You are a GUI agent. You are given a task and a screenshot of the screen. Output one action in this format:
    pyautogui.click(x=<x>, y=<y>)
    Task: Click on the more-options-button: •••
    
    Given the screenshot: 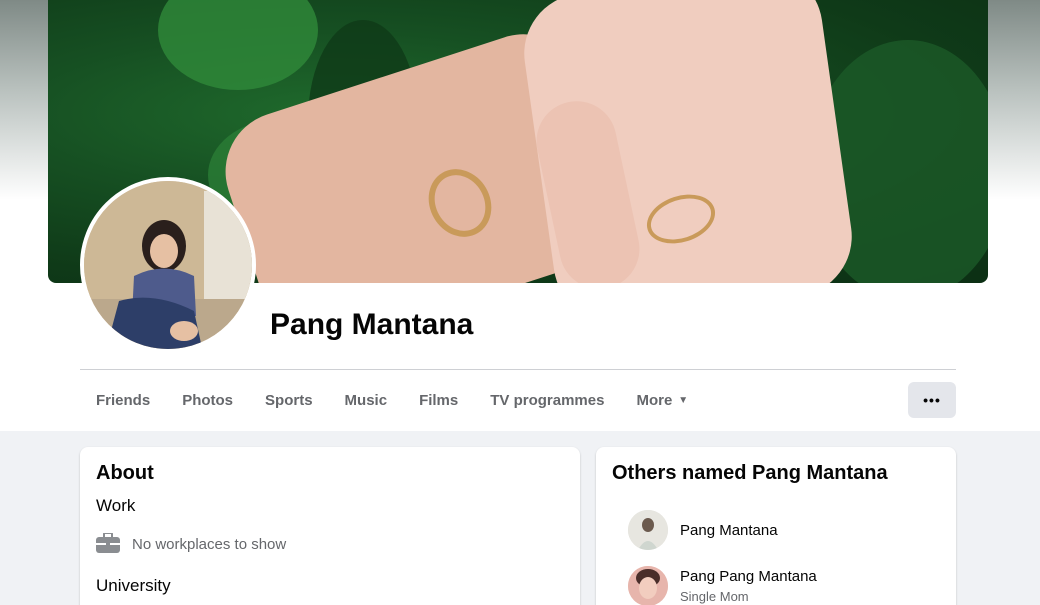 What is the action you would take?
    pyautogui.click(x=932, y=400)
    